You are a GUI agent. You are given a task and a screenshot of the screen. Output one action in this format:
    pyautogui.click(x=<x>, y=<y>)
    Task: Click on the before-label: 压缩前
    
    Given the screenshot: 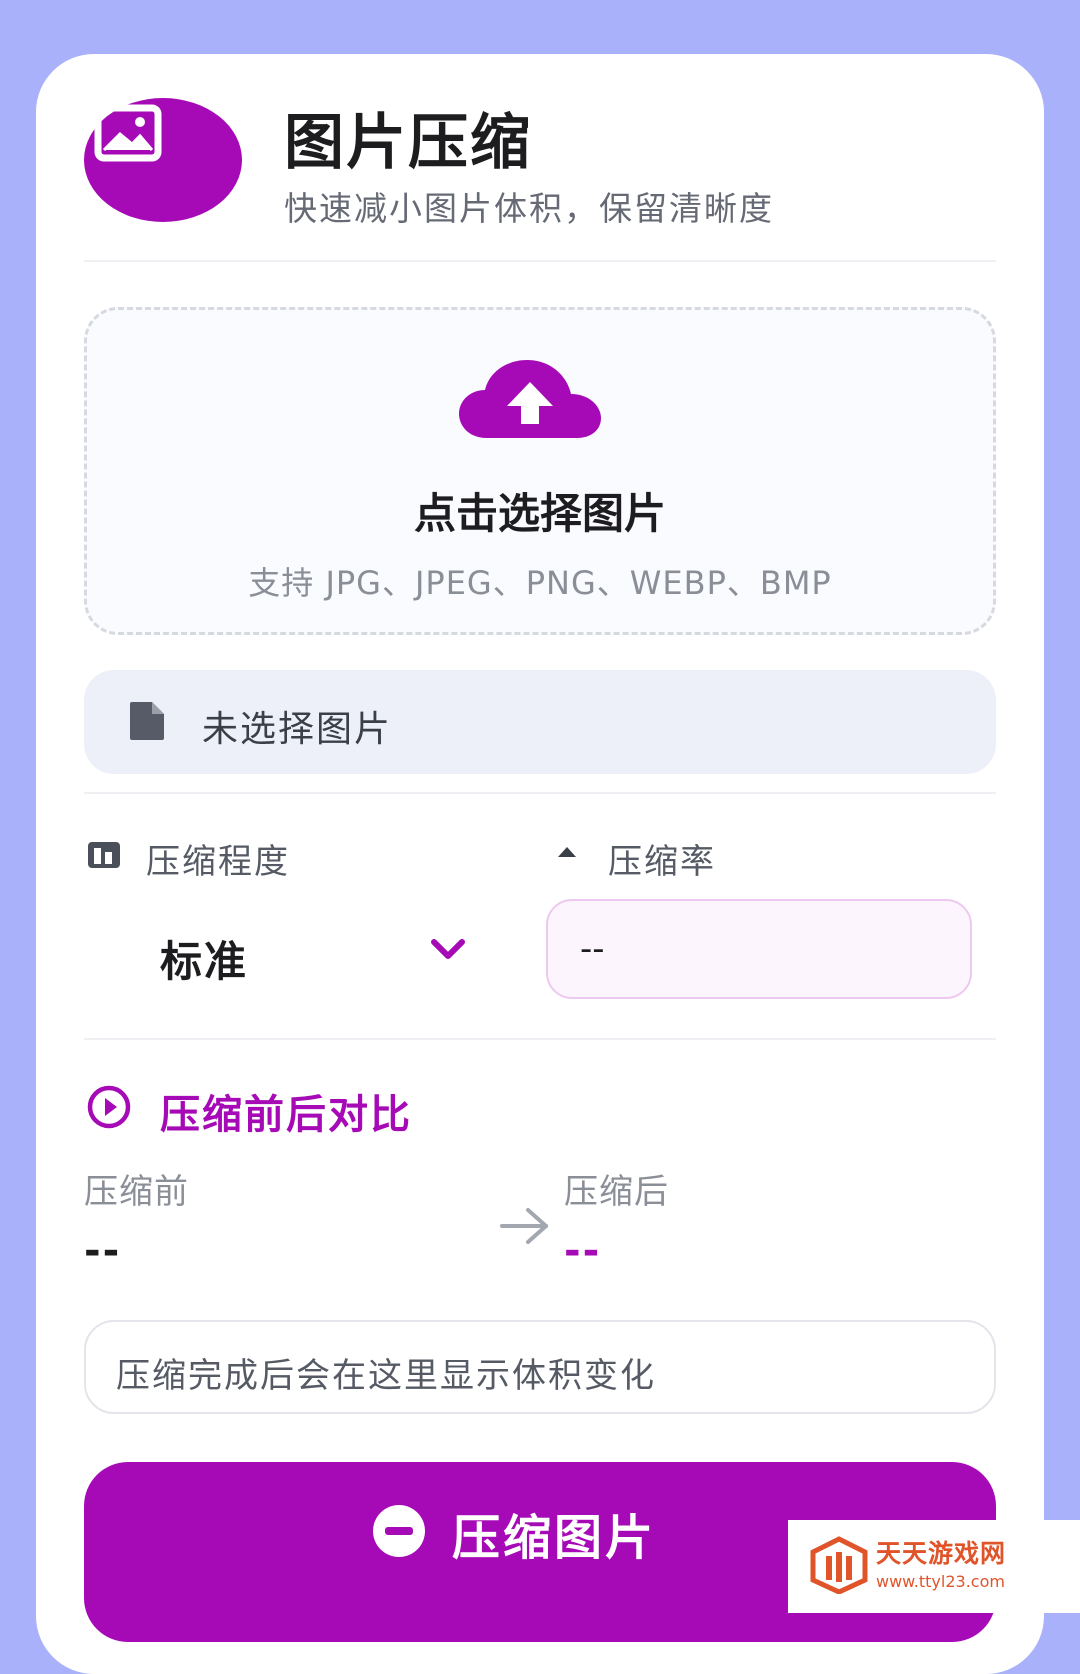 What is the action you would take?
    pyautogui.click(x=136, y=1192)
    